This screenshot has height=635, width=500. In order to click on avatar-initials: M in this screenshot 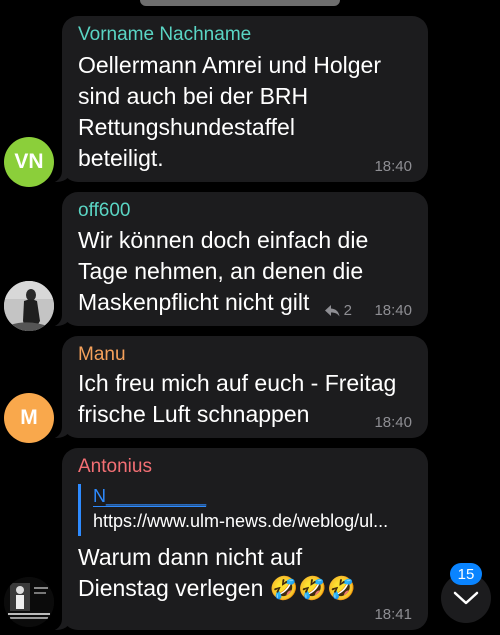, I will do `click(29, 417)`.